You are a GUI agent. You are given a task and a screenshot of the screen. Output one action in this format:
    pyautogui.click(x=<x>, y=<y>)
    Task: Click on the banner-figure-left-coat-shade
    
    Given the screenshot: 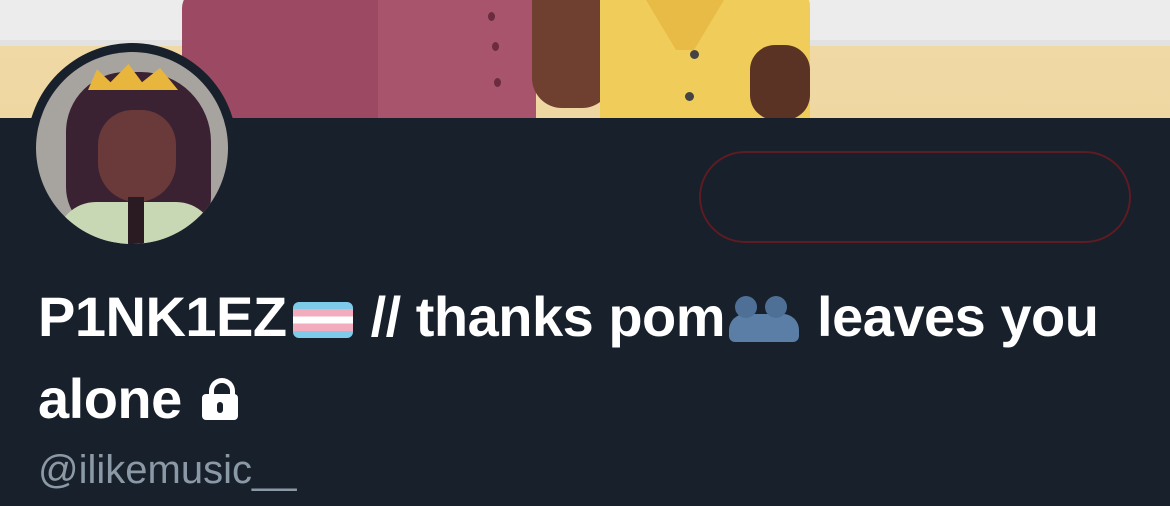 What is the action you would take?
    pyautogui.click(x=457, y=59)
    